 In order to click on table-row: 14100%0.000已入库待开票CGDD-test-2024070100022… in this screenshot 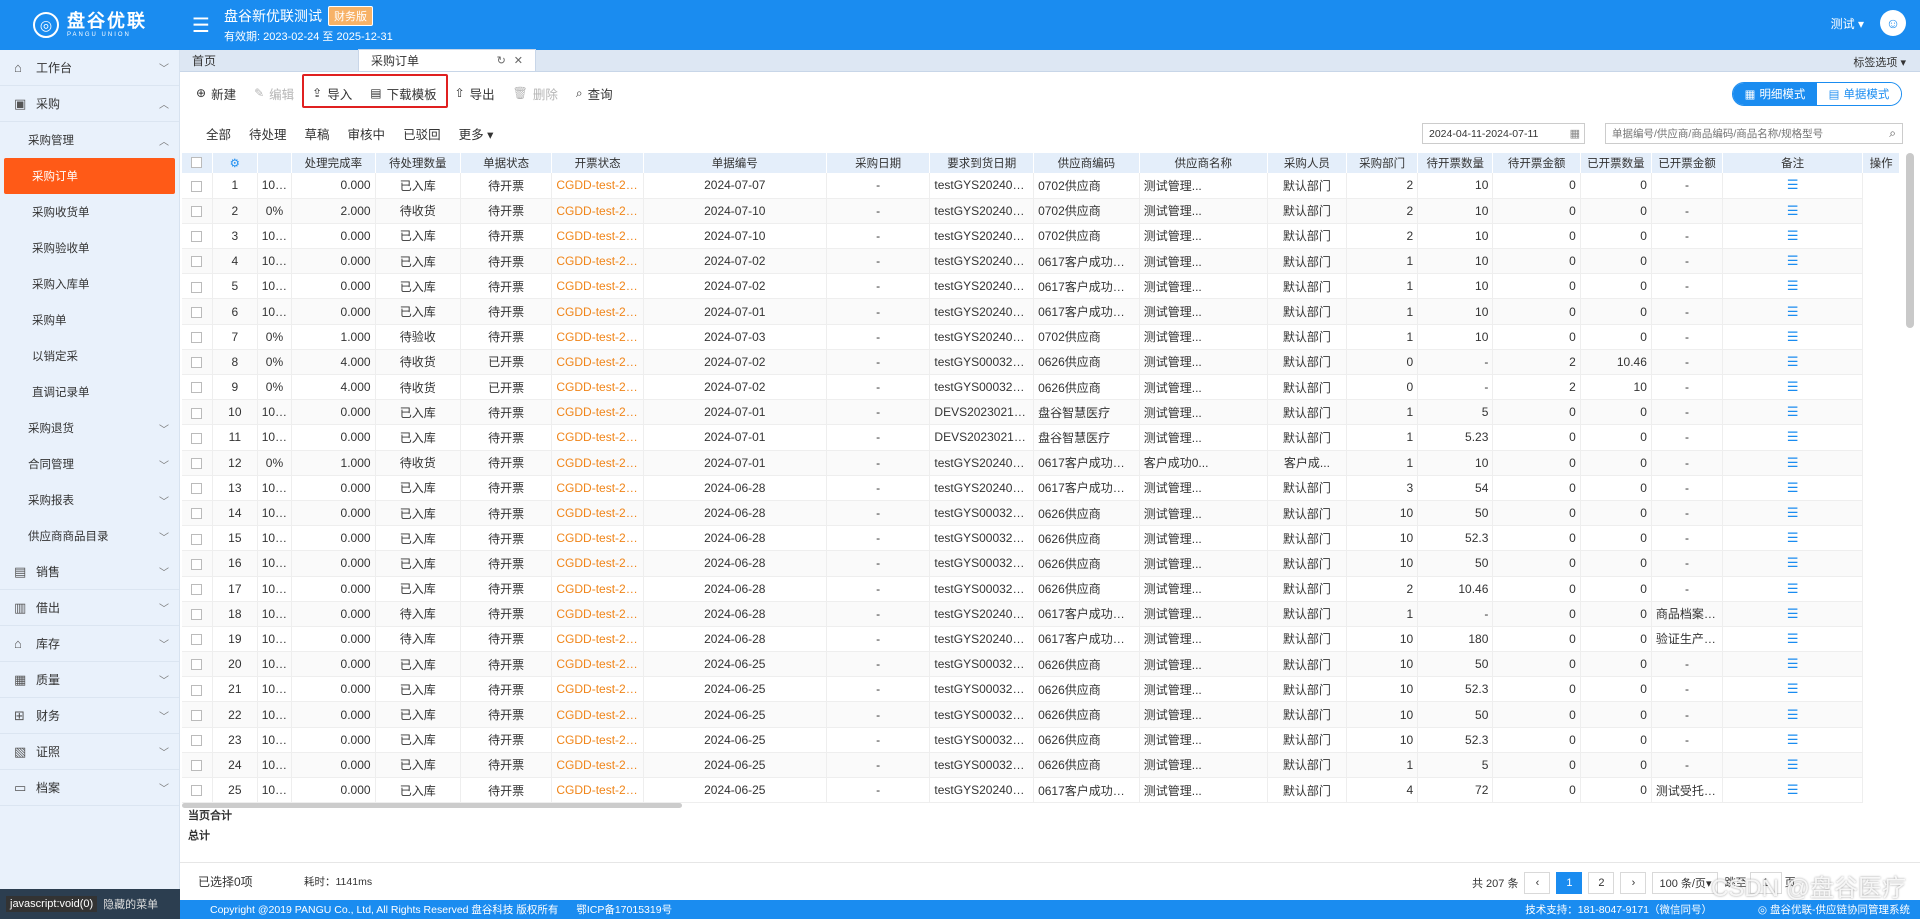, I will do `click(1041, 513)`.